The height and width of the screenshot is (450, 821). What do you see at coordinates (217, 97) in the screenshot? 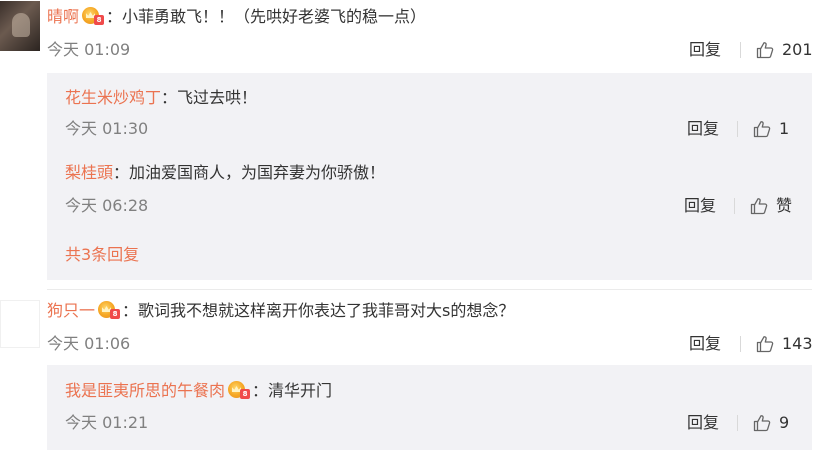
I see `reply-text: 飞过去哄！` at bounding box center [217, 97].